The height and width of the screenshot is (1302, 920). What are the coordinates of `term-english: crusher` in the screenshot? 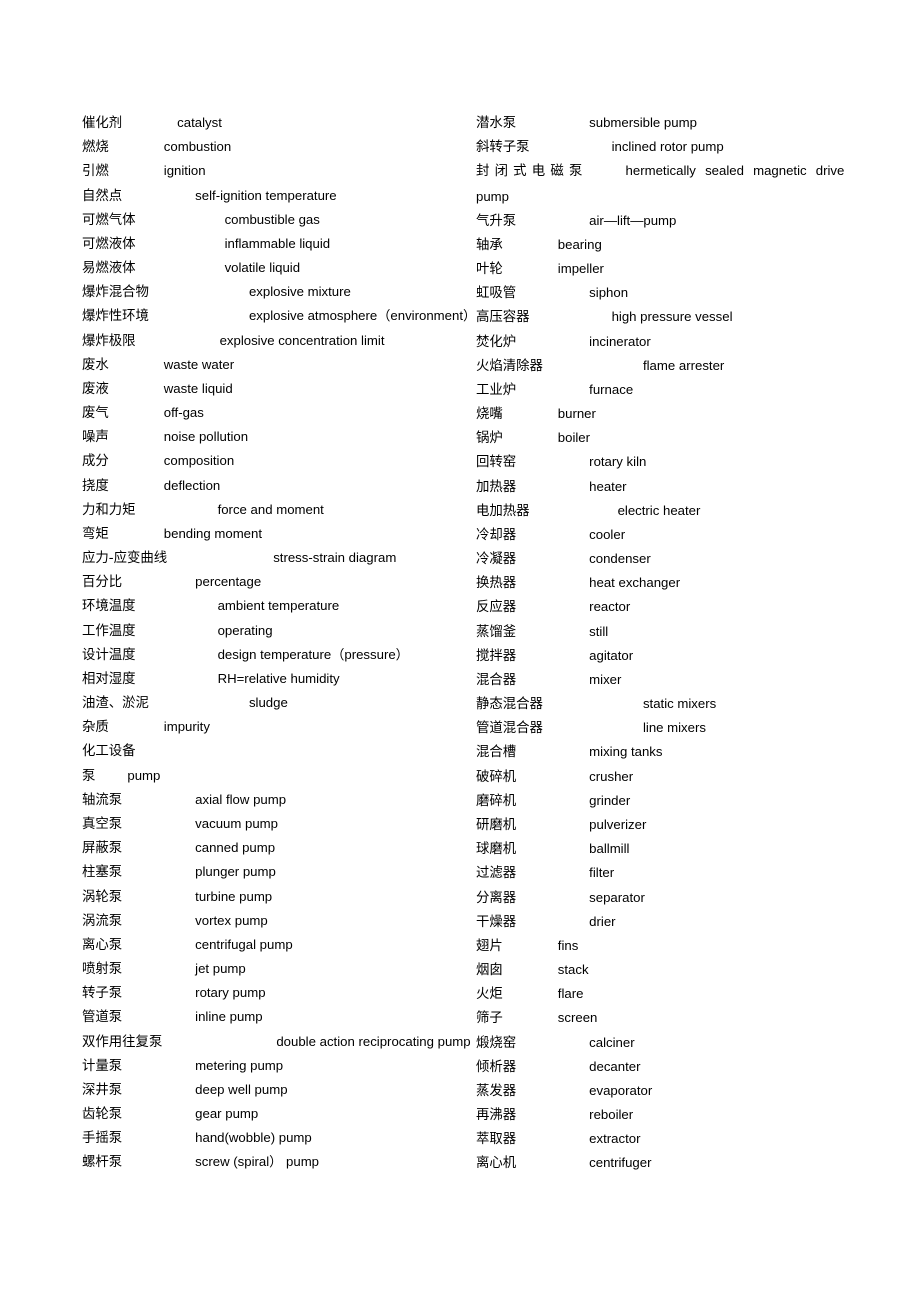 It's located at (611, 776).